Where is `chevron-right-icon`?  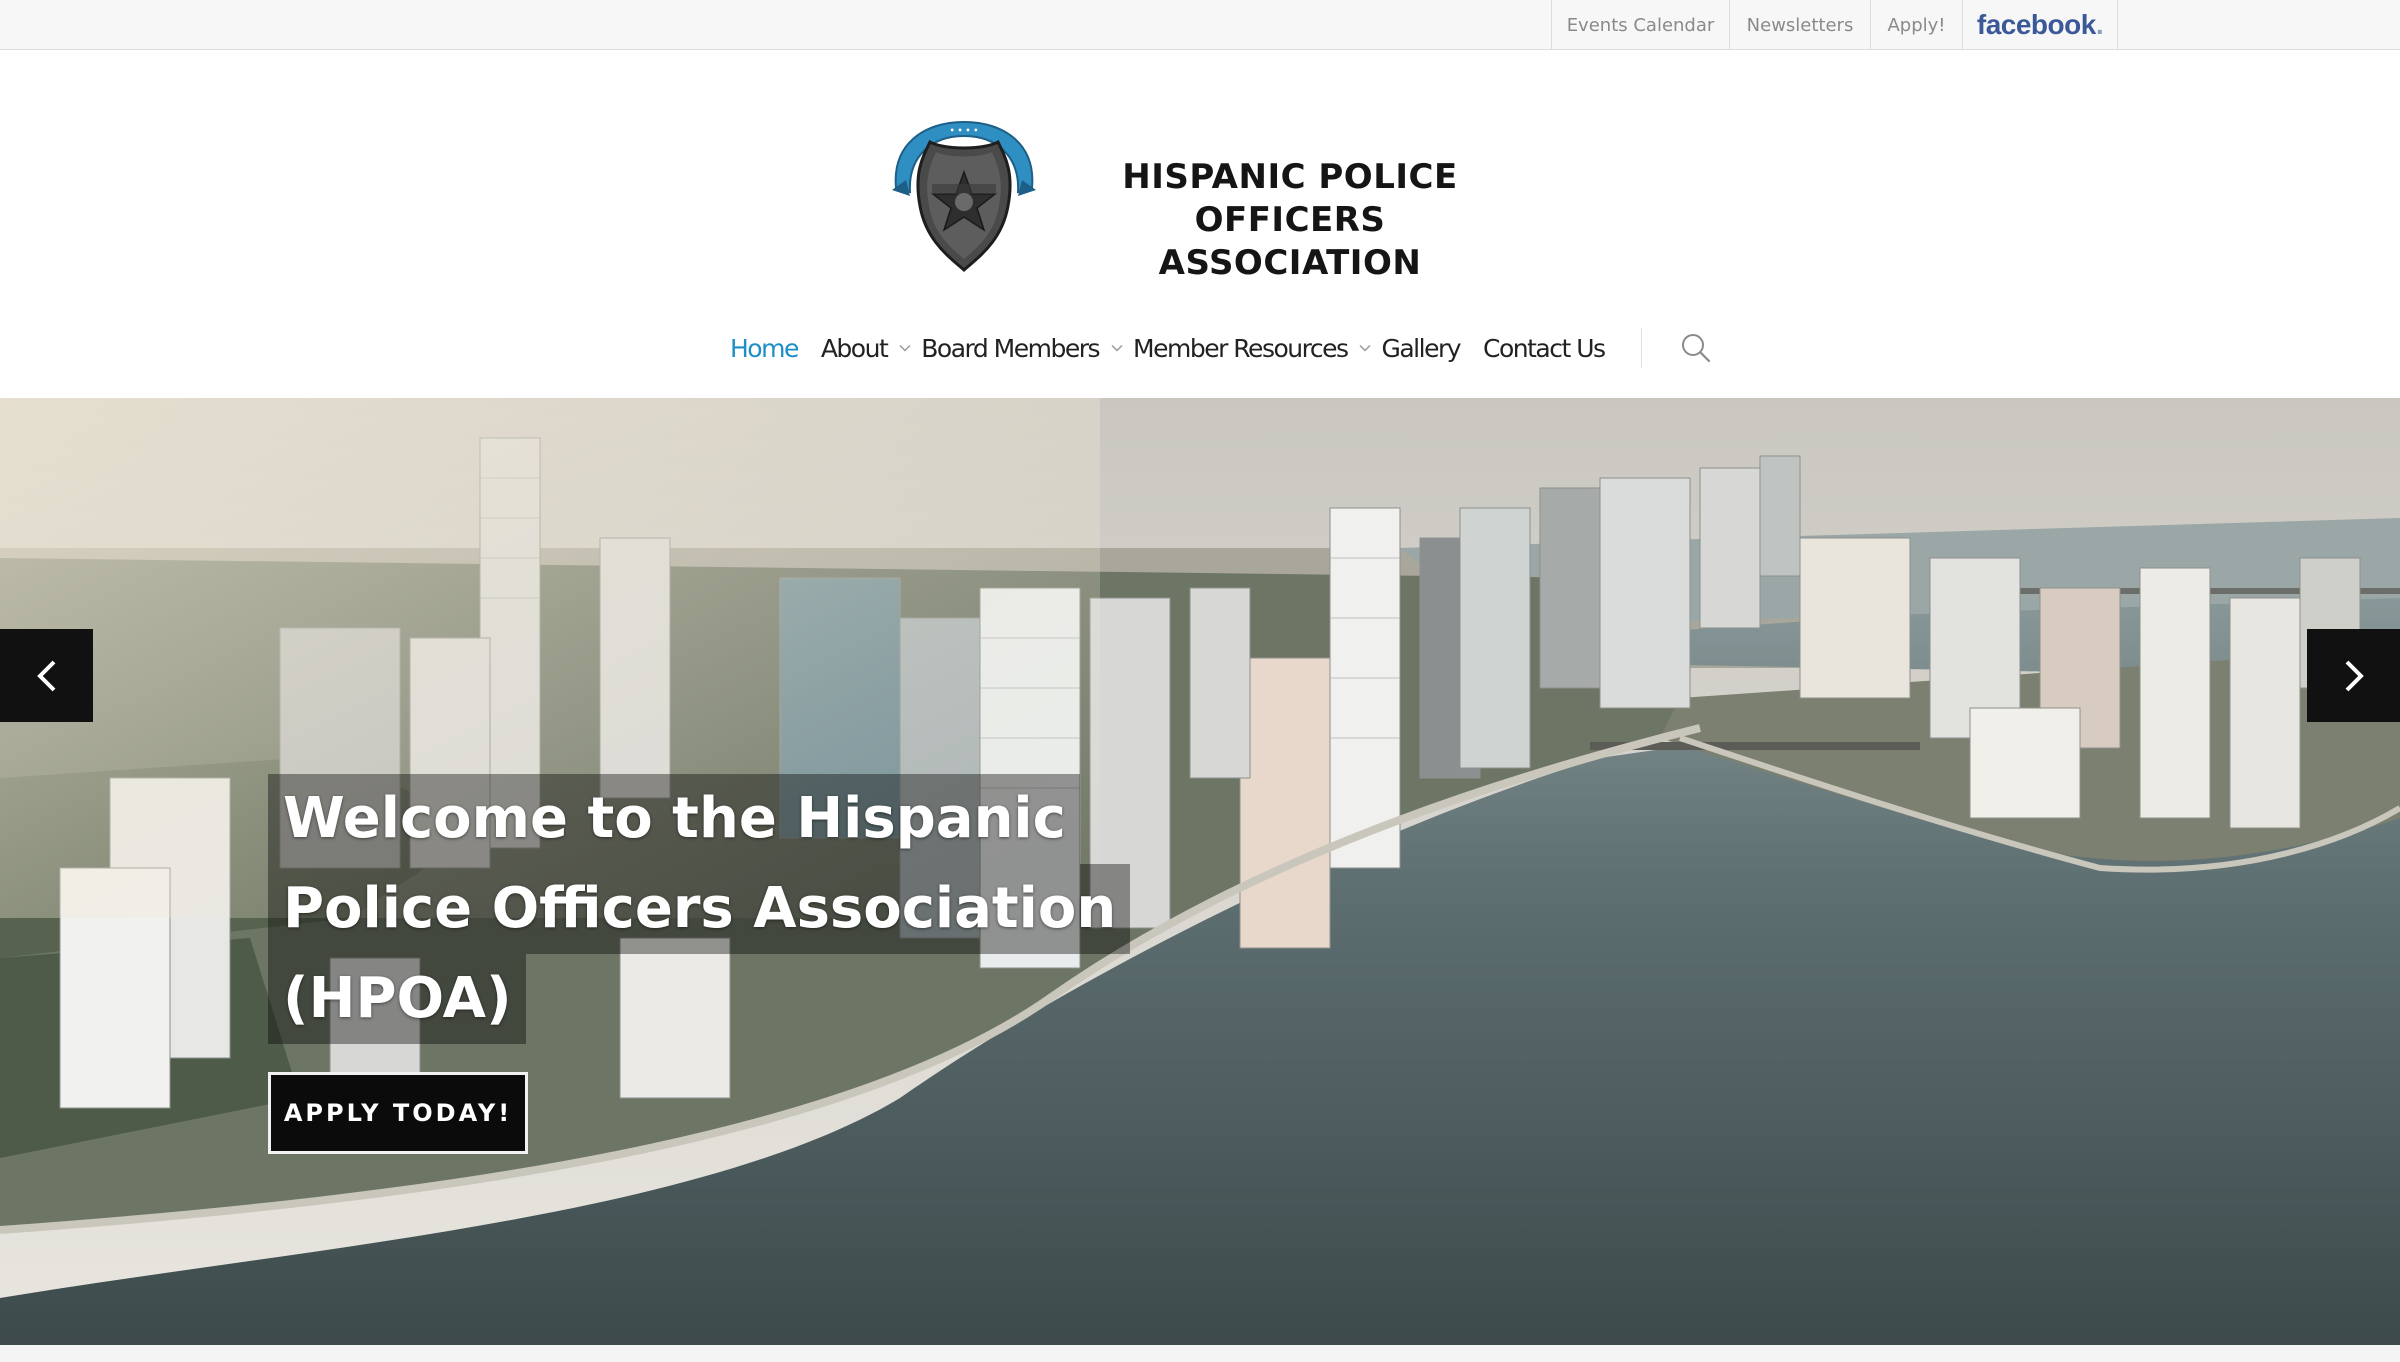
chevron-right-icon is located at coordinates (2354, 675).